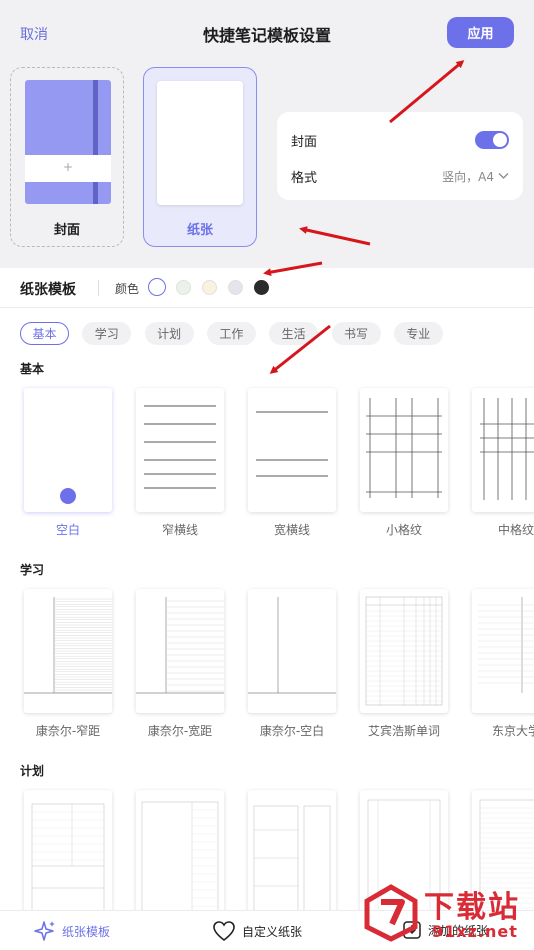 The width and height of the screenshot is (534, 950). I want to click on category-tab: 生活, so click(294, 333).